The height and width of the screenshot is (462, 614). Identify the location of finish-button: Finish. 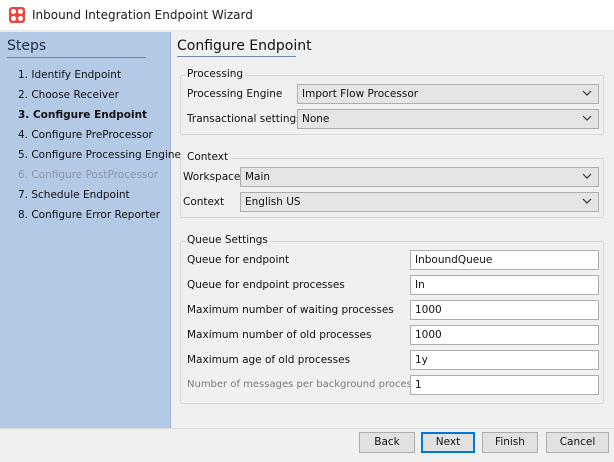
(510, 442).